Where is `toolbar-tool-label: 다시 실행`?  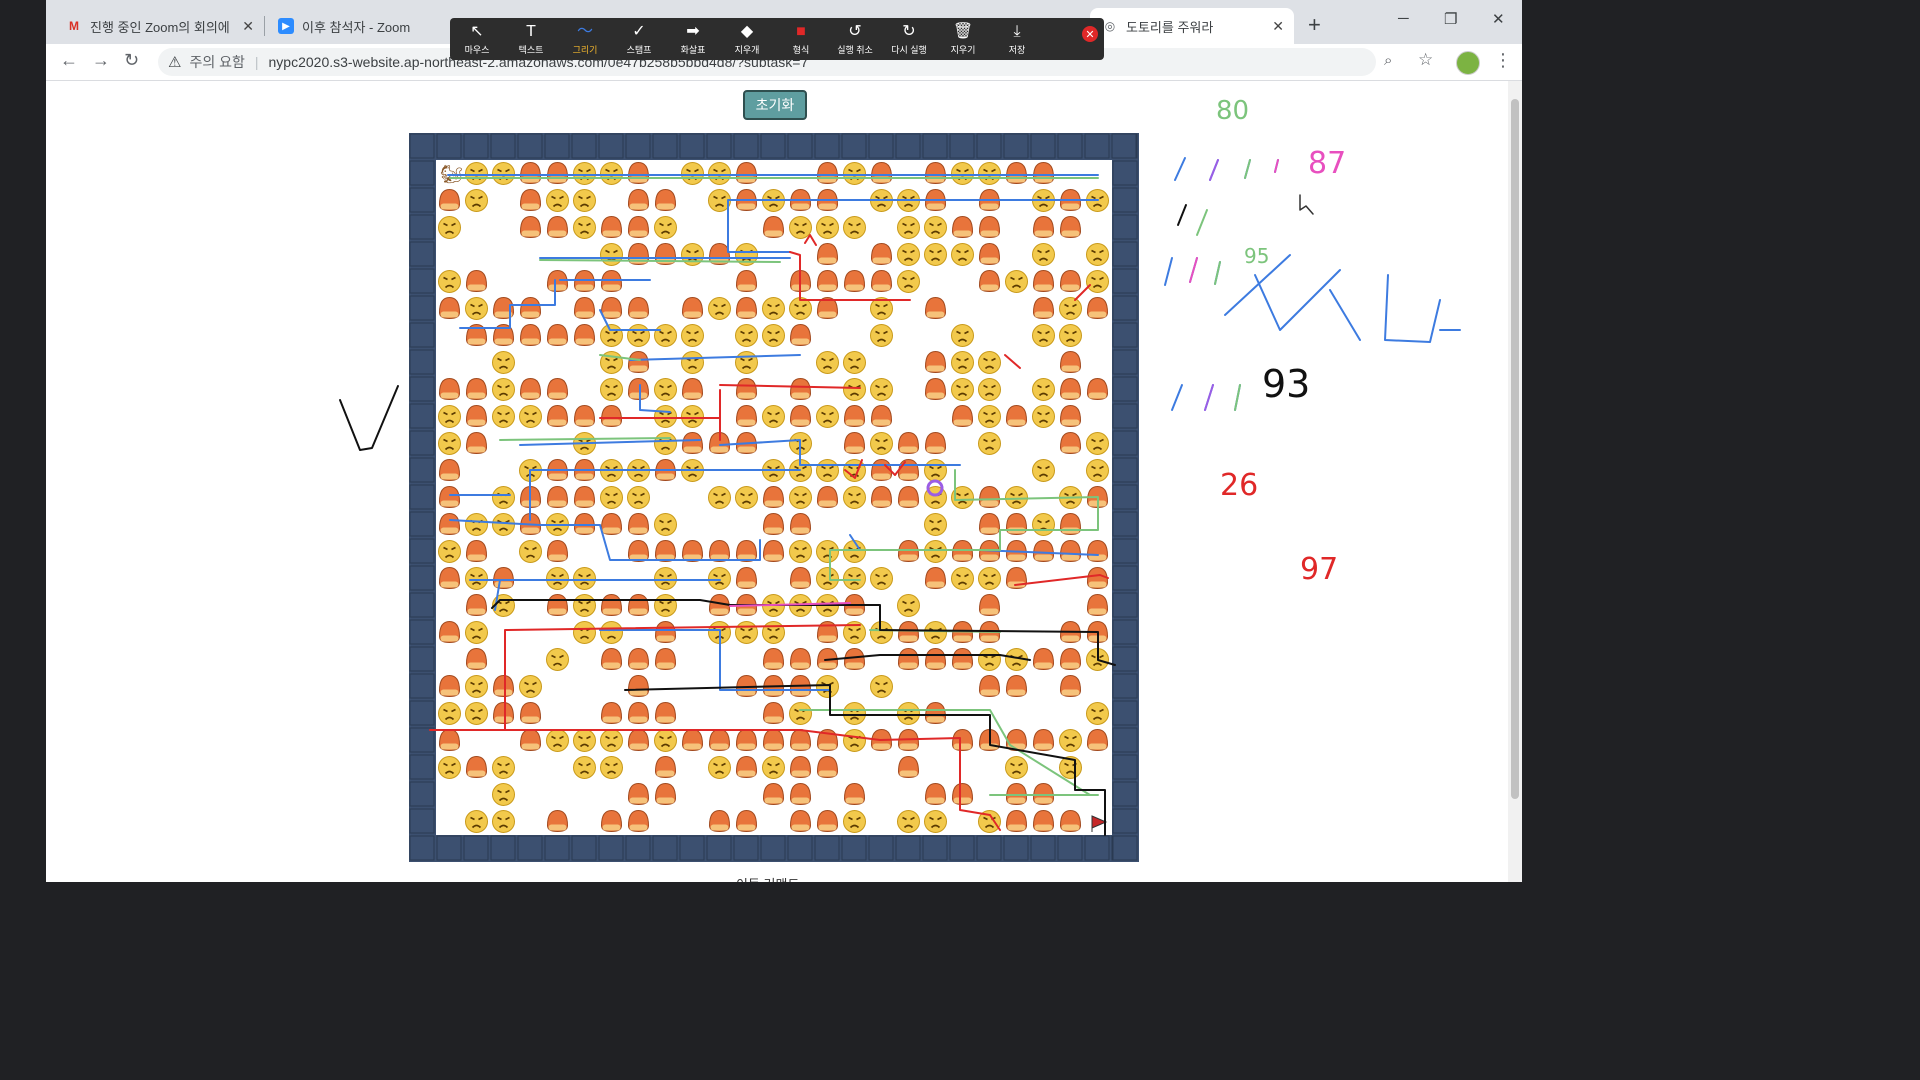
toolbar-tool-label: 다시 실행 is located at coordinates (909, 49).